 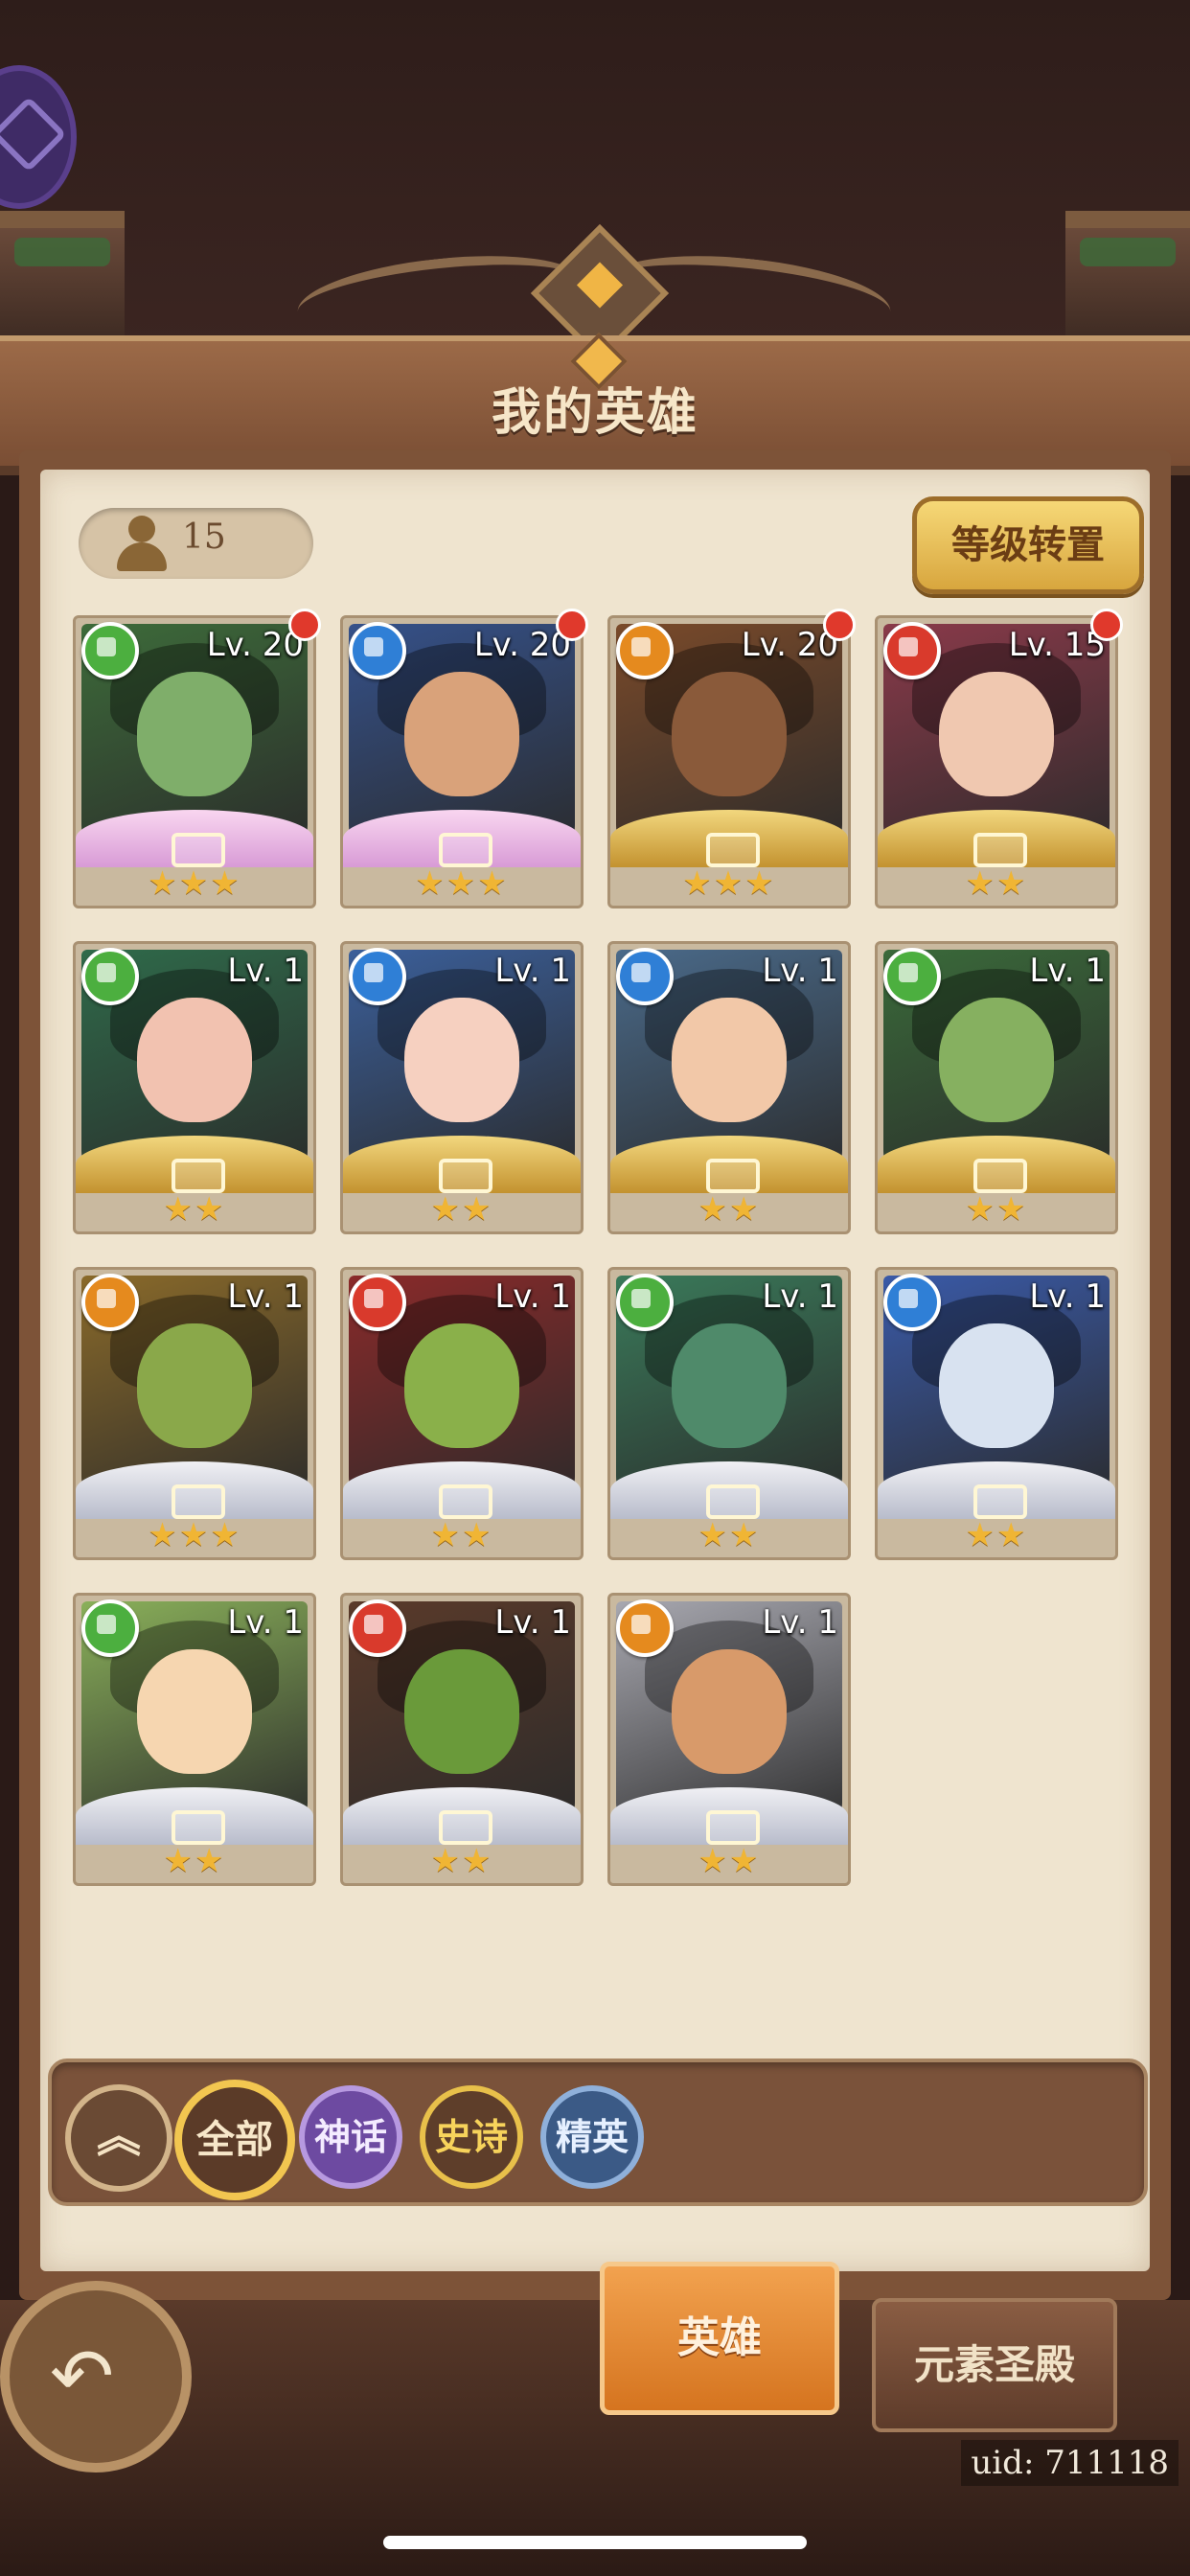 I want to click on filter-elite-button: 精英, so click(x=592, y=2137).